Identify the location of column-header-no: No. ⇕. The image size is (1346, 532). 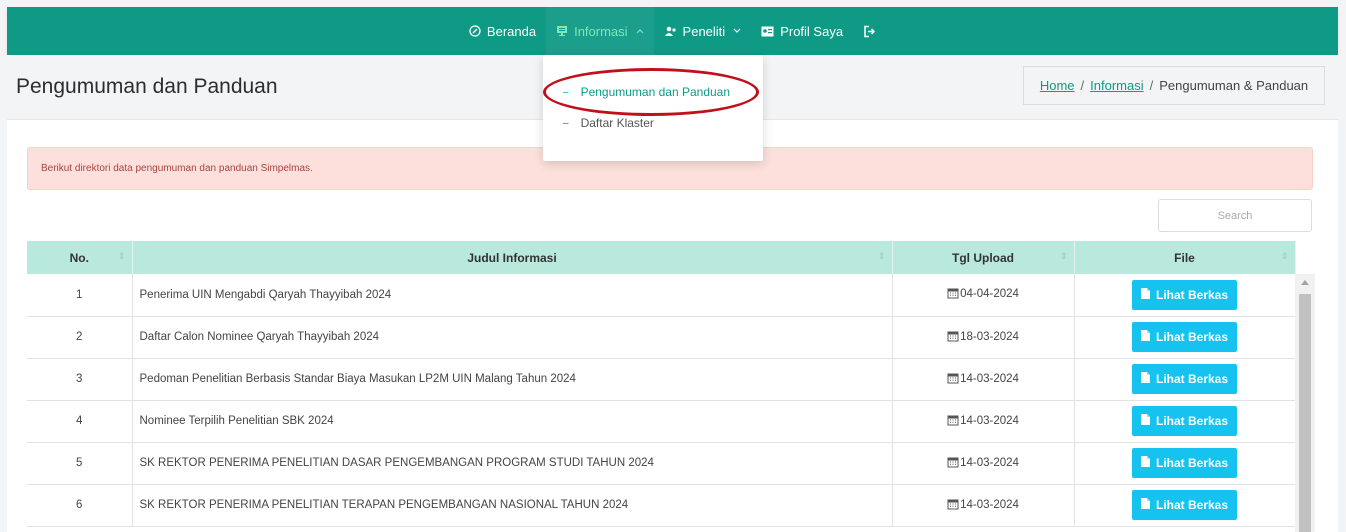
(80, 257).